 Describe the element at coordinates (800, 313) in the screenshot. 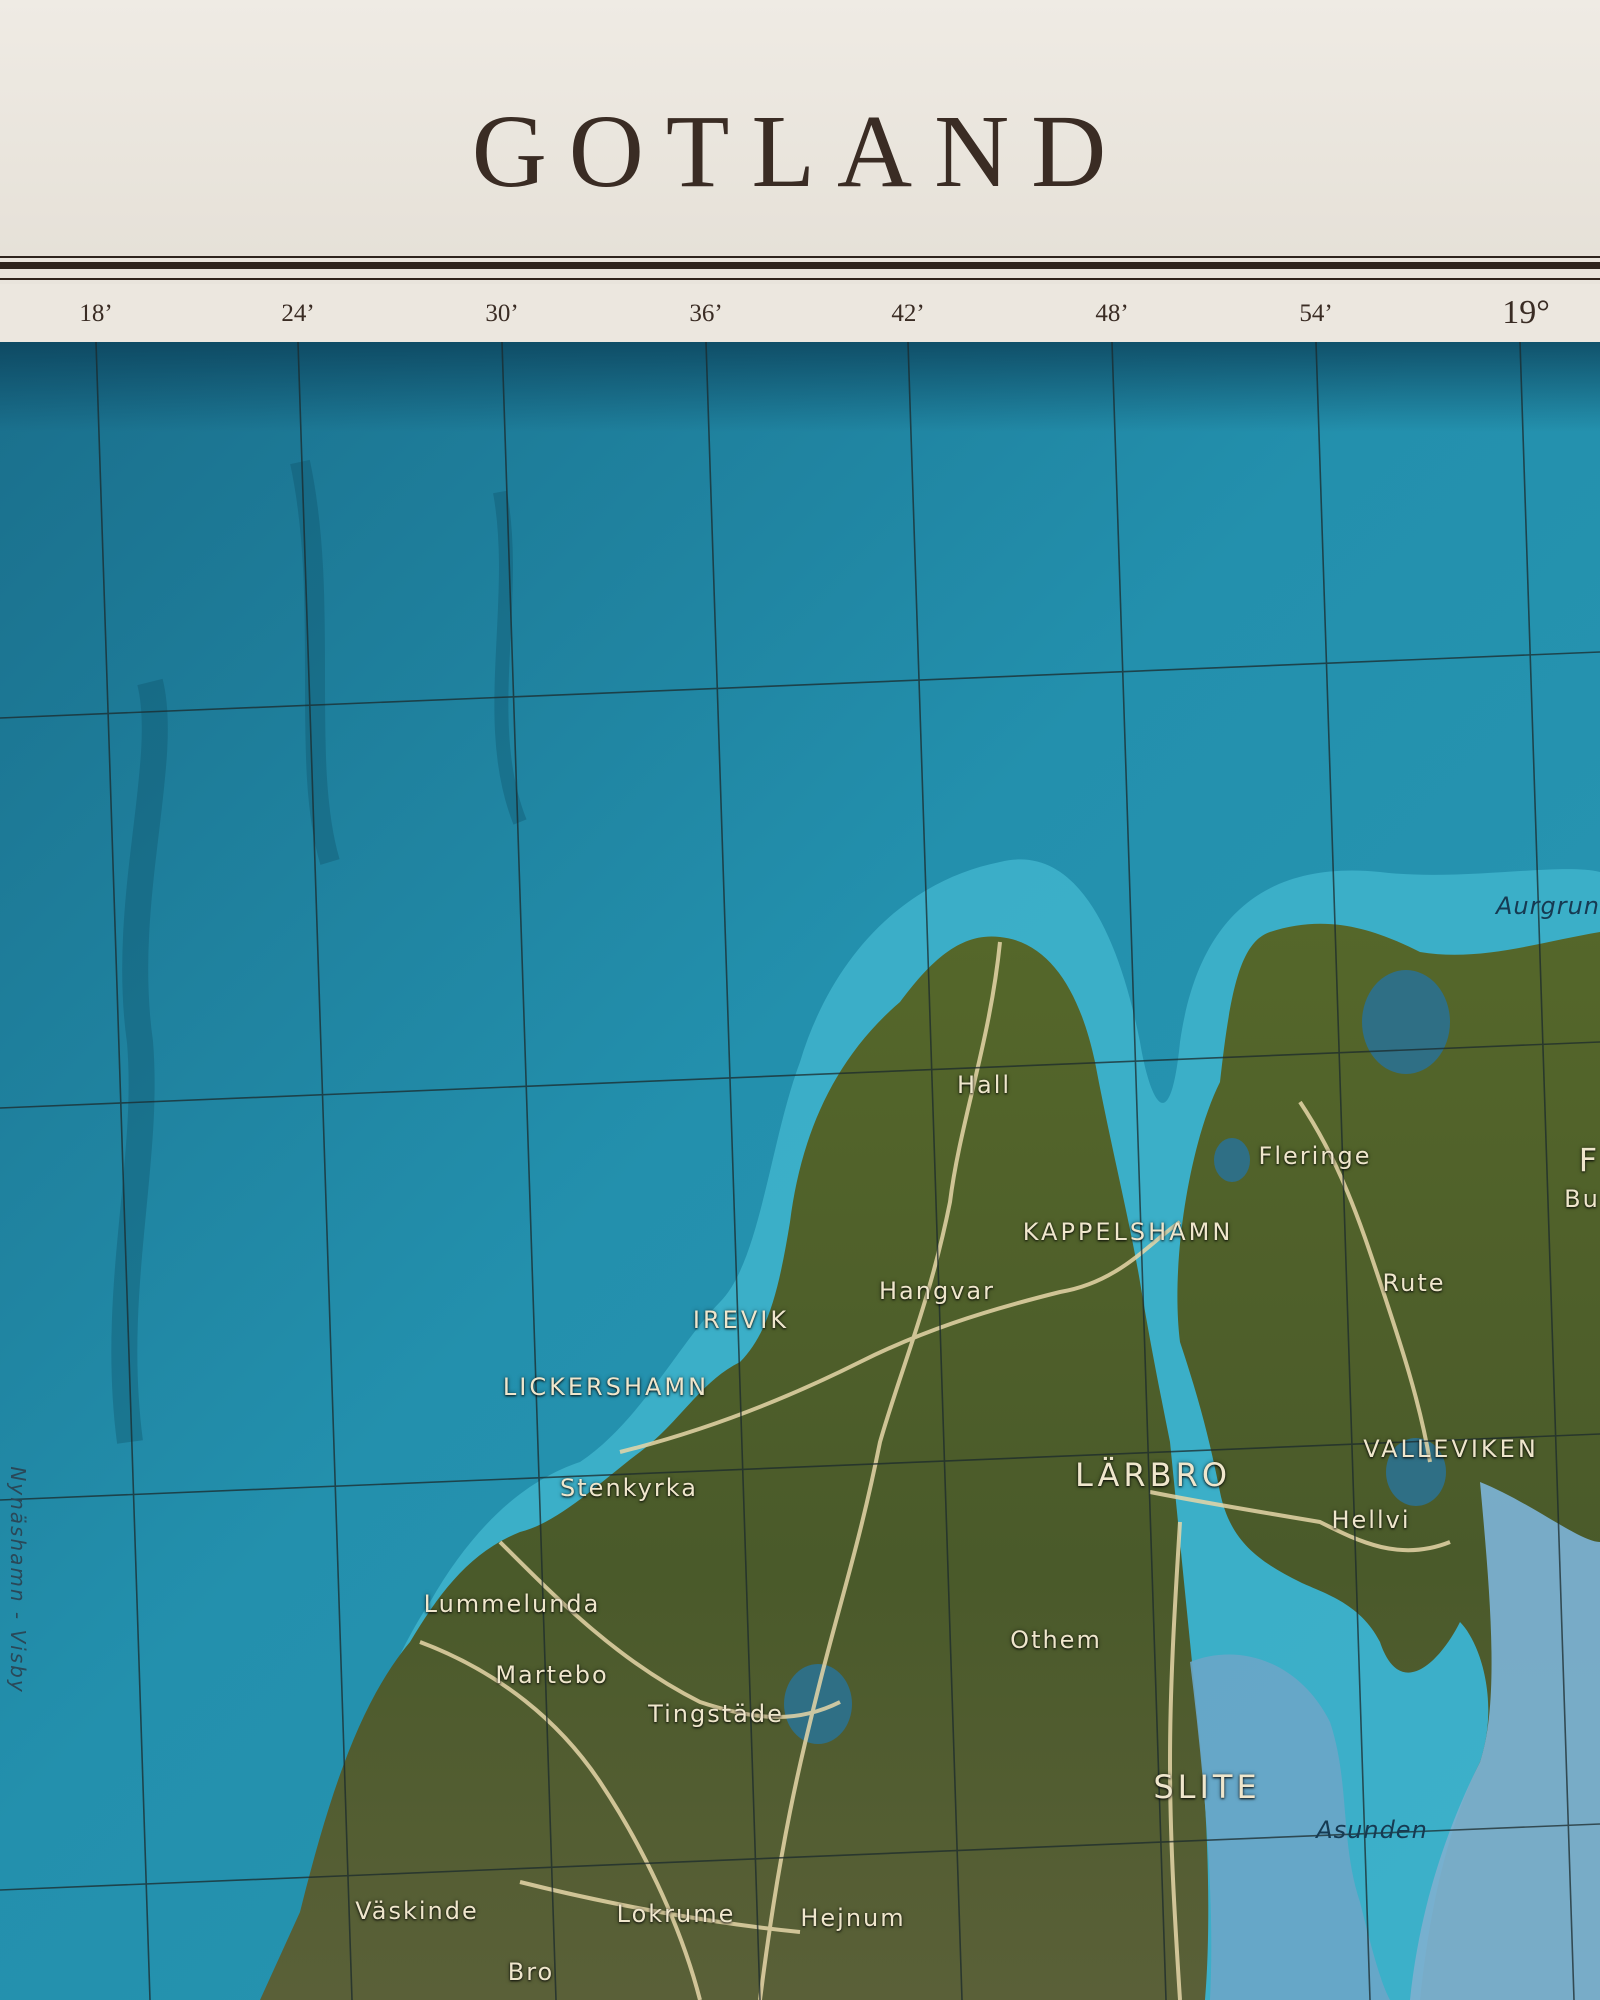

I see `longitude-scale` at that location.